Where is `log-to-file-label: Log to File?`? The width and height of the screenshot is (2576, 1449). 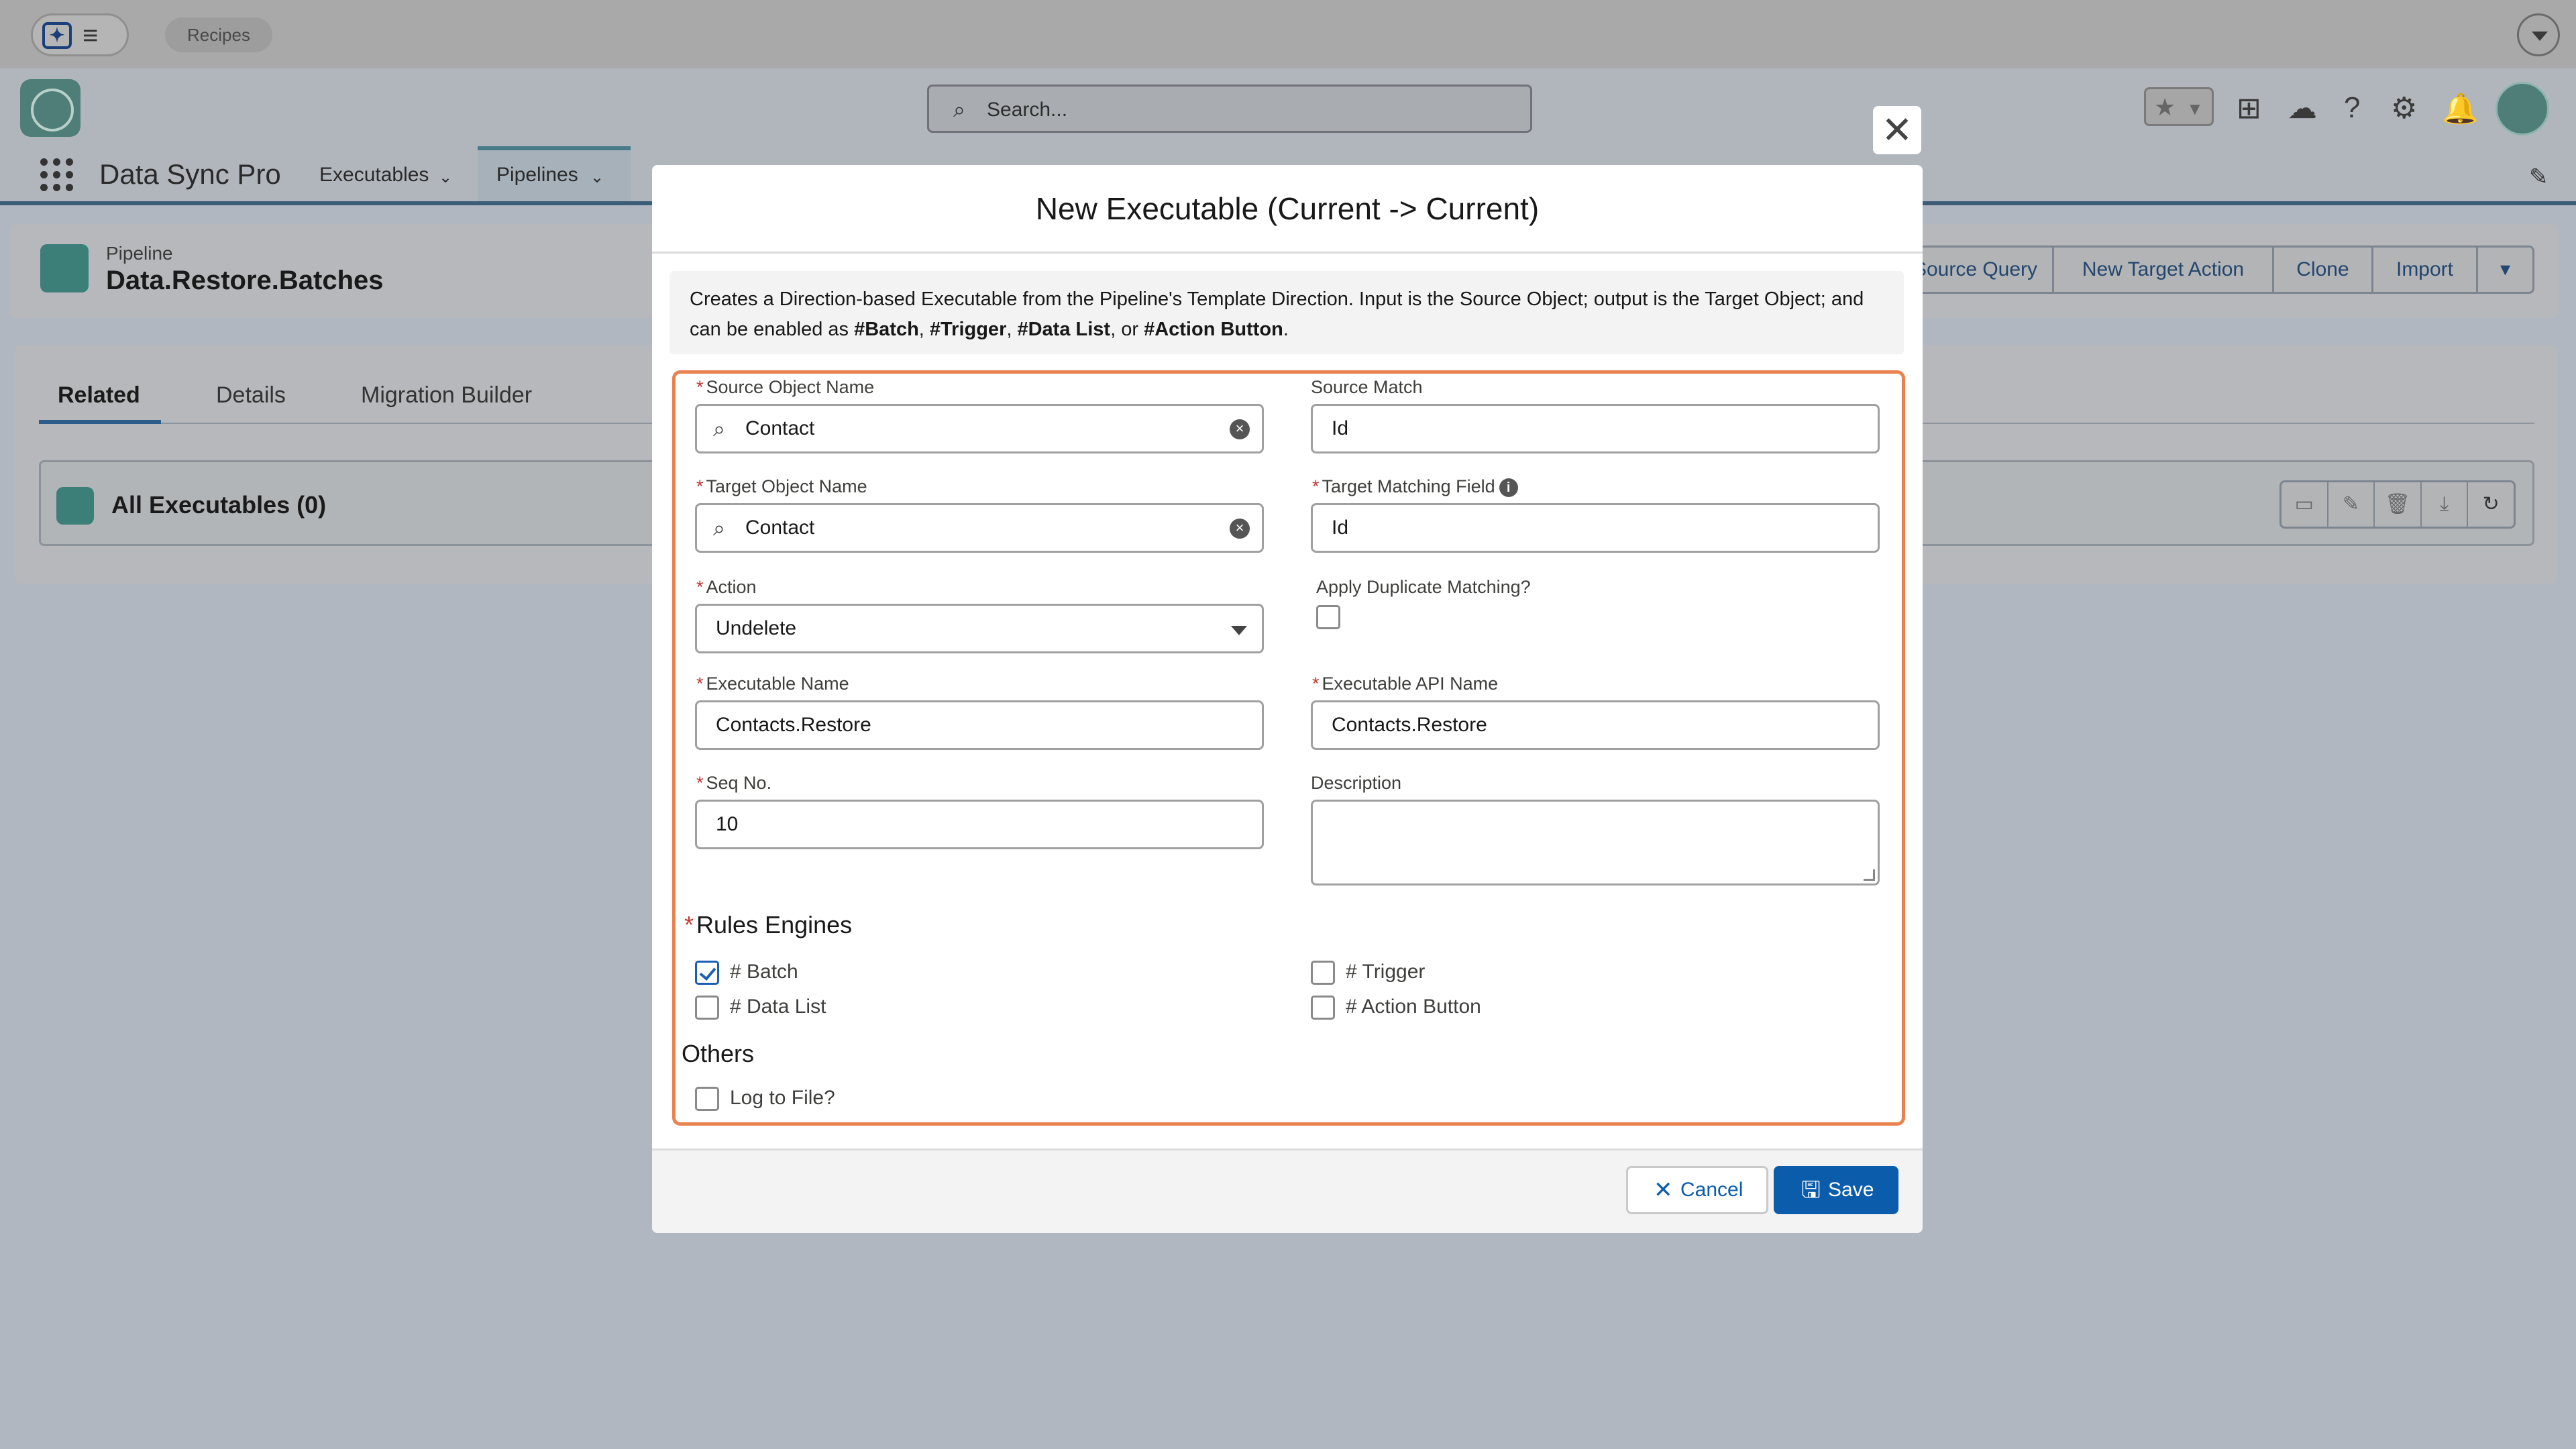 log-to-file-label: Log to File? is located at coordinates (782, 1098).